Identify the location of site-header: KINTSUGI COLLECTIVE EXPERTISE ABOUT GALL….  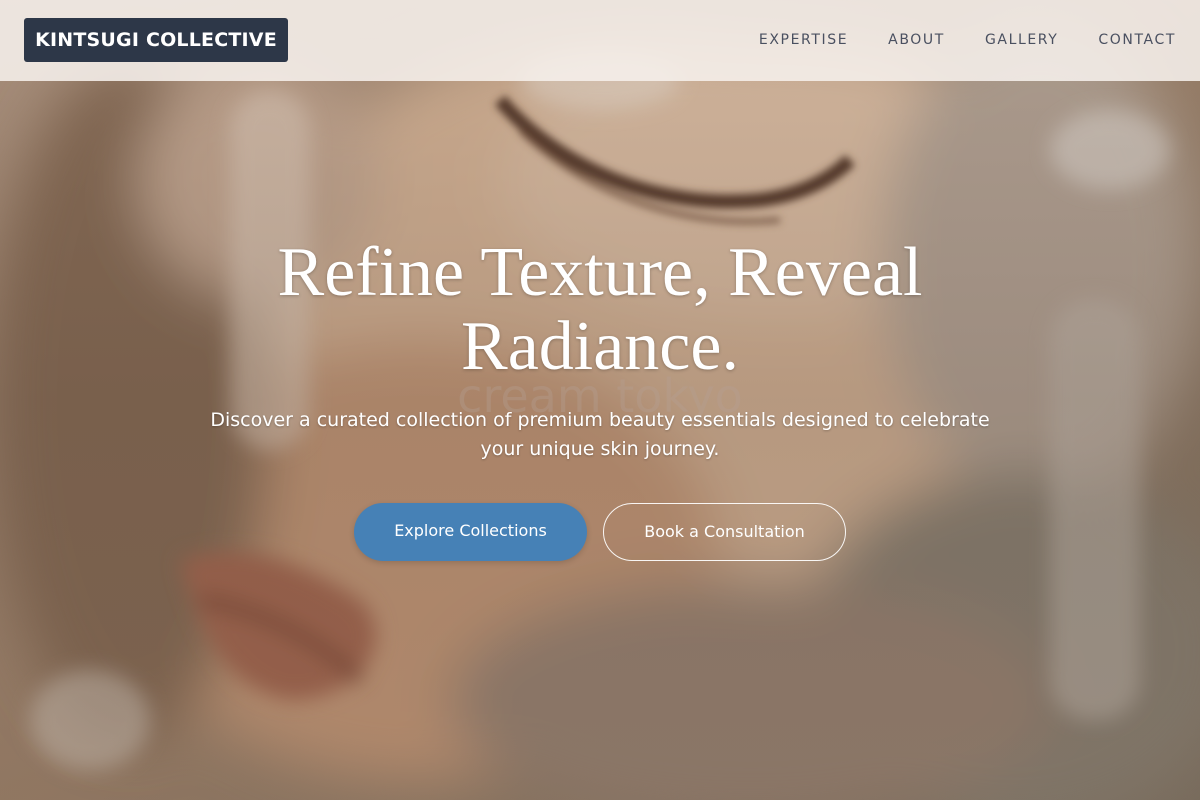
(600, 40).